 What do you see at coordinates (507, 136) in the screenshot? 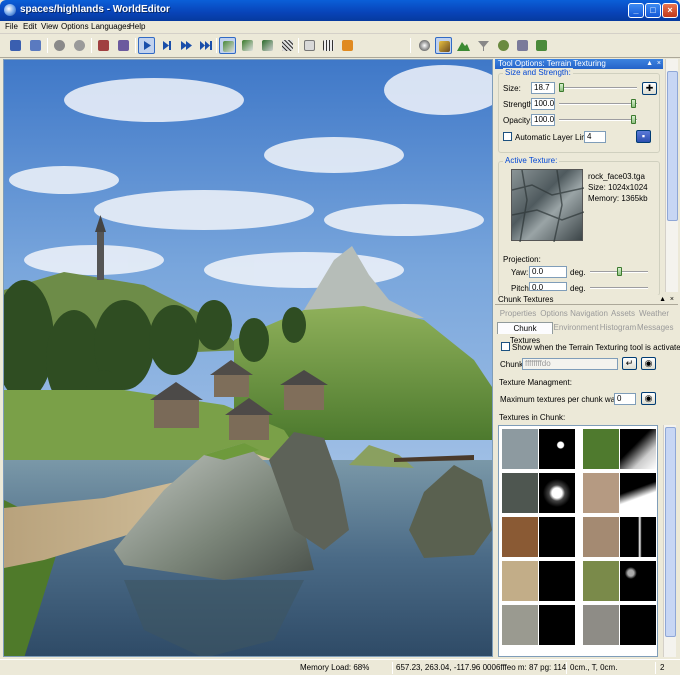
I see `auto-layer-checkbox` at bounding box center [507, 136].